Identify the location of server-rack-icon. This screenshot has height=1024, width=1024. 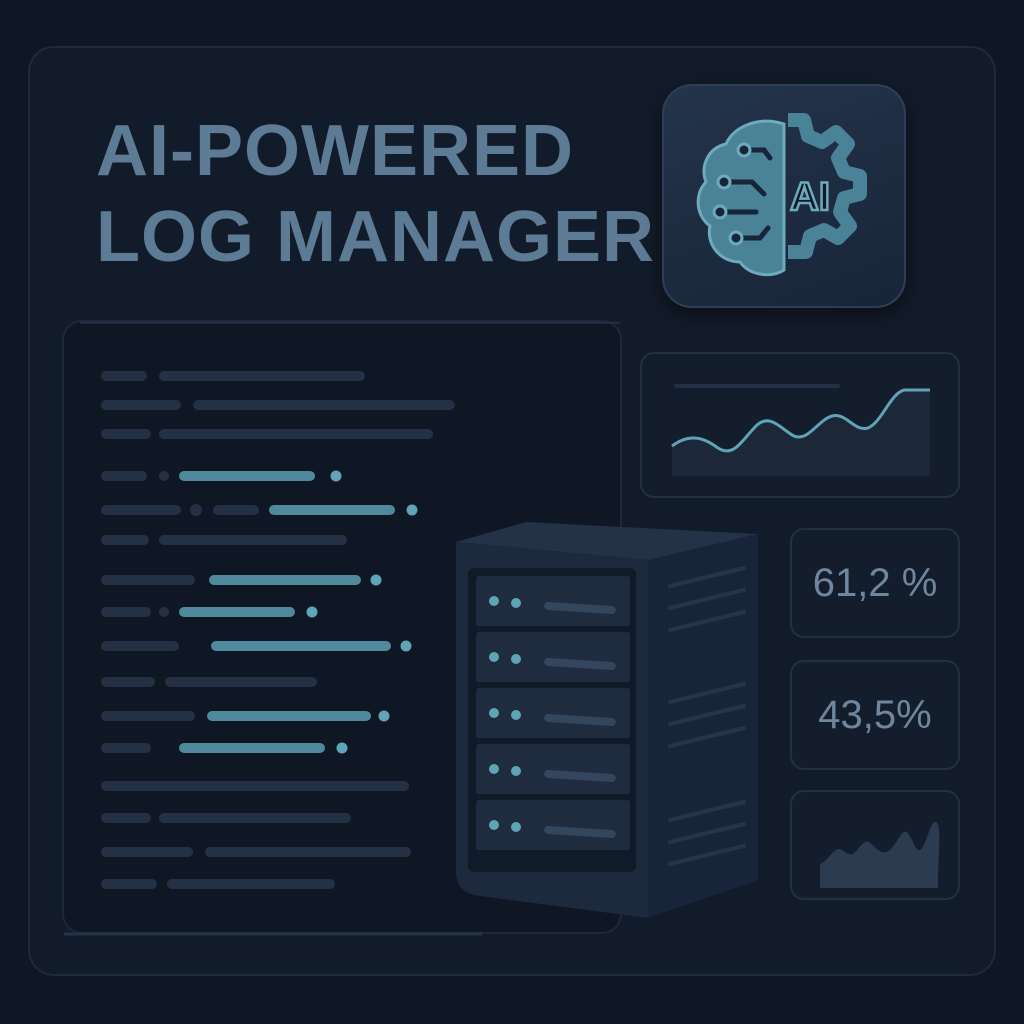
(607, 720).